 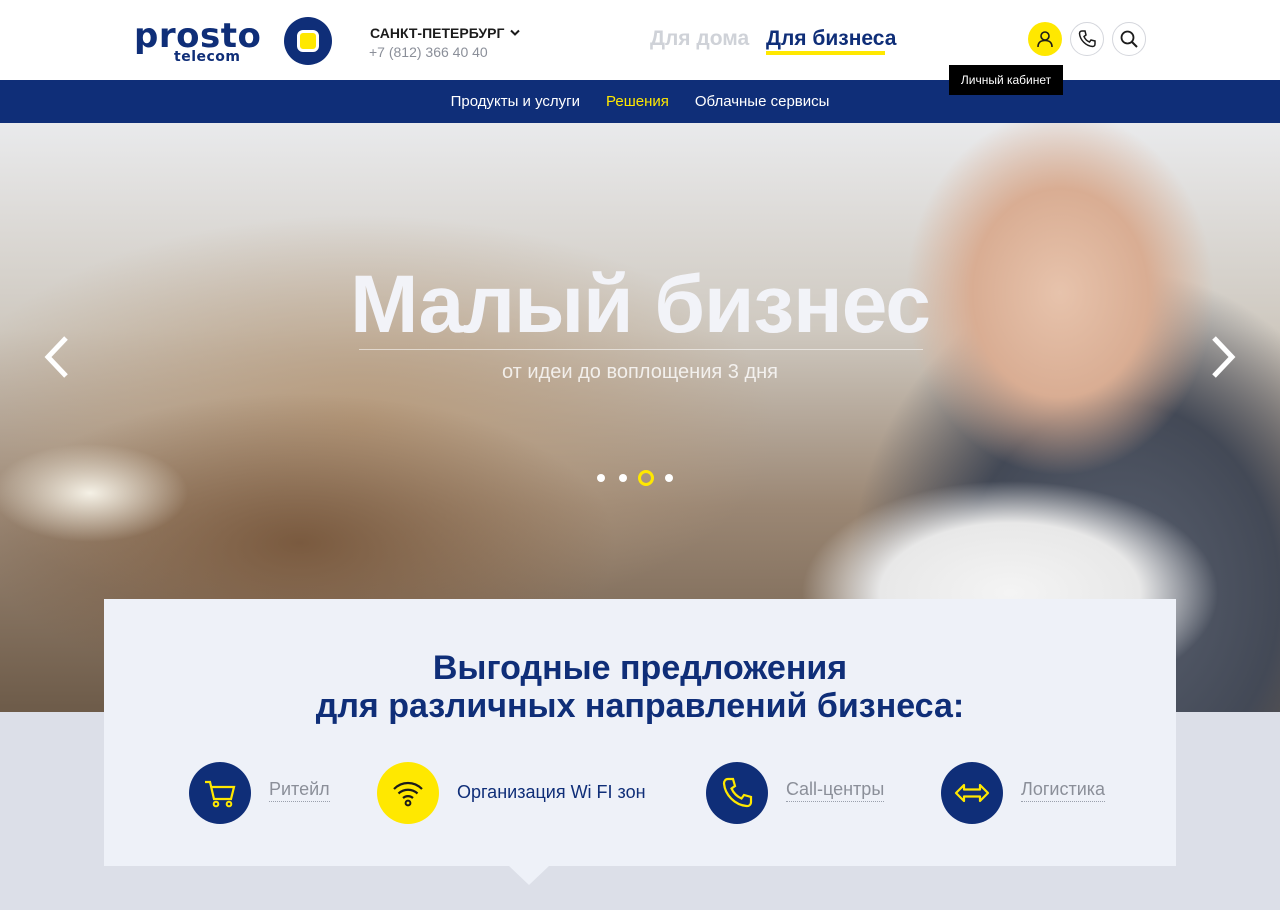 I want to click on offer-callcenter: Call-центры, so click(x=795, y=793).